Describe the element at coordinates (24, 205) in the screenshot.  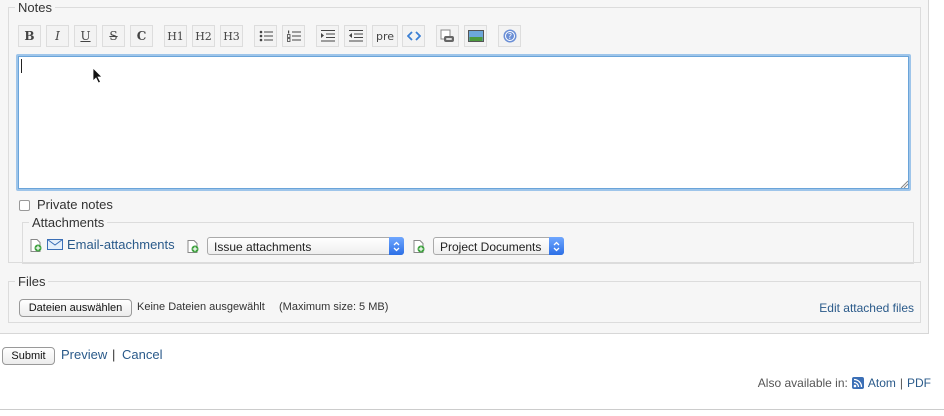
I see `private-notes-checkbox` at that location.